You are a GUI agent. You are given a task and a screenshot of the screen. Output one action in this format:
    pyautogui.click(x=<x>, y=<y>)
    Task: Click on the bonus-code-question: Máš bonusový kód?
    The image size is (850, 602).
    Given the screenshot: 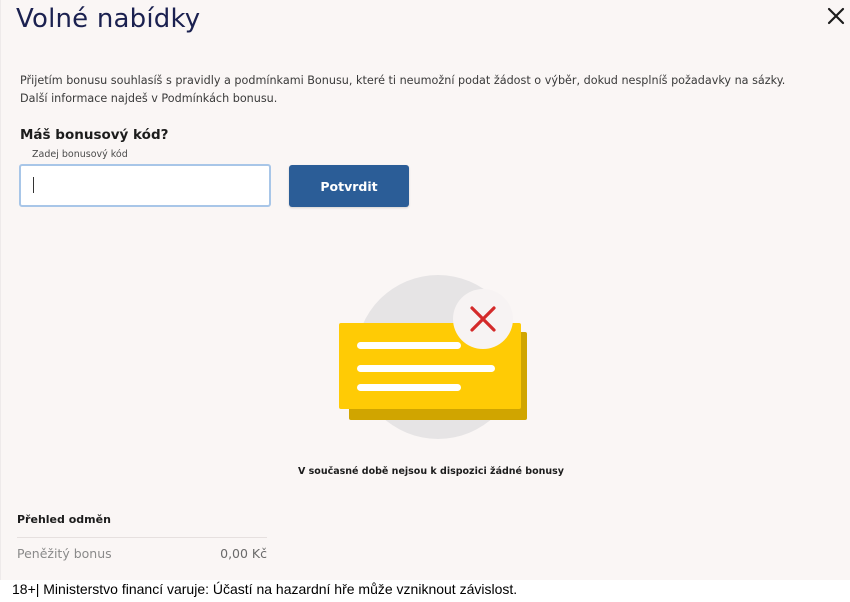 What is the action you would take?
    pyautogui.click(x=94, y=135)
    